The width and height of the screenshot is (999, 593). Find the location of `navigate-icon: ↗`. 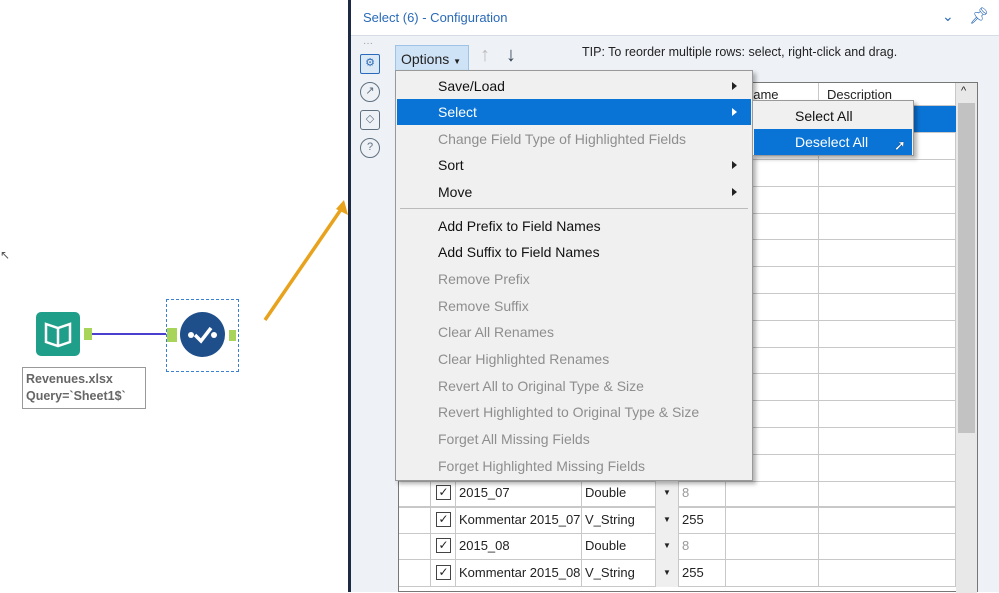

navigate-icon: ↗ is located at coordinates (370, 92).